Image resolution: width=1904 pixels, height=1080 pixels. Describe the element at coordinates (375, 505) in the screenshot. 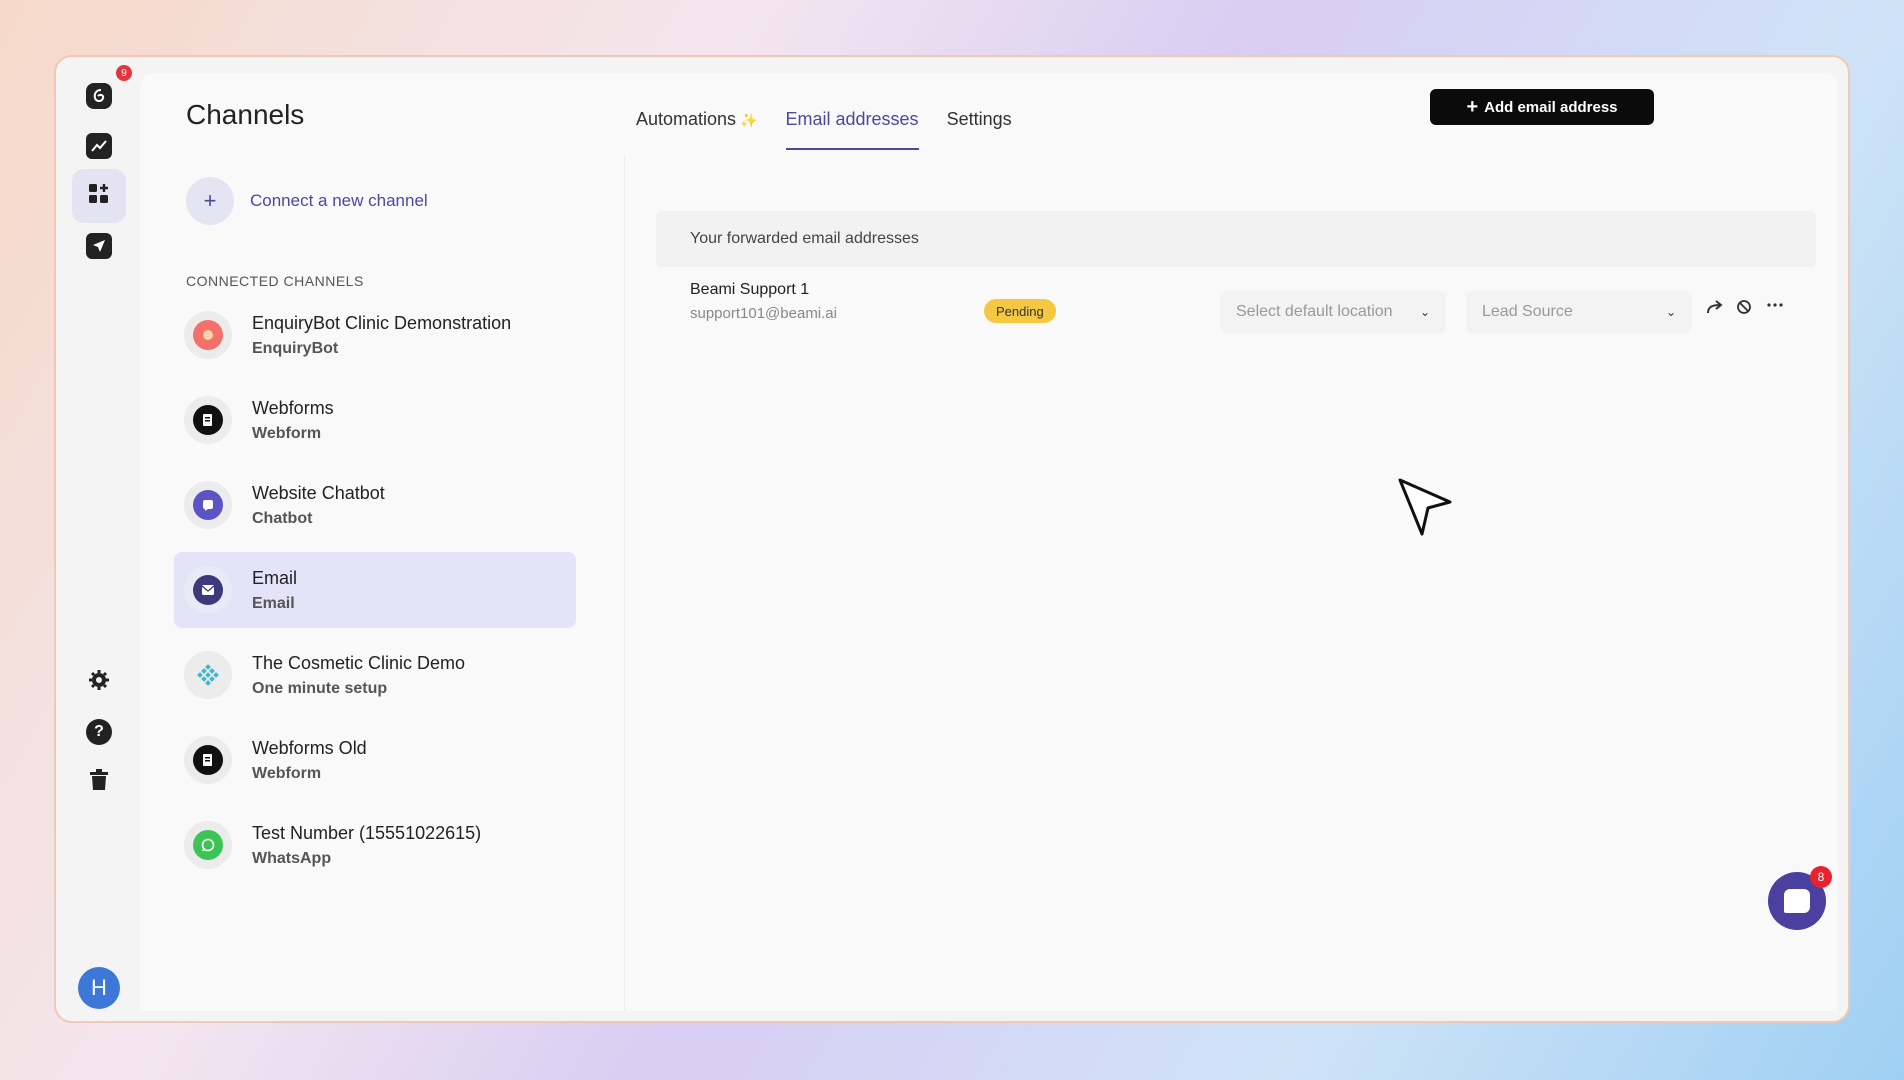

I see `channel-item-website-chatbot: Website Chatbot Chatbot` at that location.